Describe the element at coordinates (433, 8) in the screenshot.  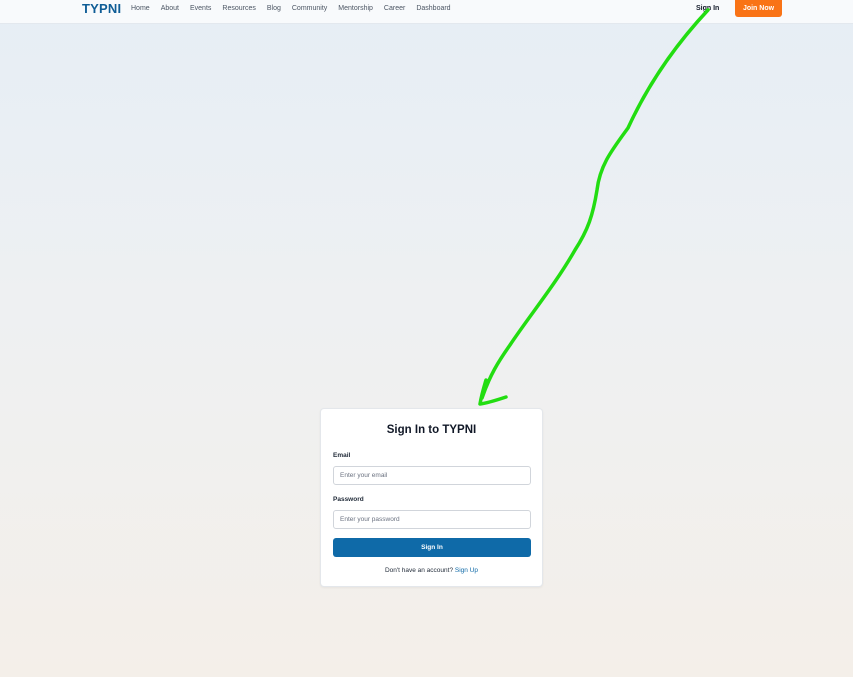
I see `nav-item-dashboard: Dashboard` at that location.